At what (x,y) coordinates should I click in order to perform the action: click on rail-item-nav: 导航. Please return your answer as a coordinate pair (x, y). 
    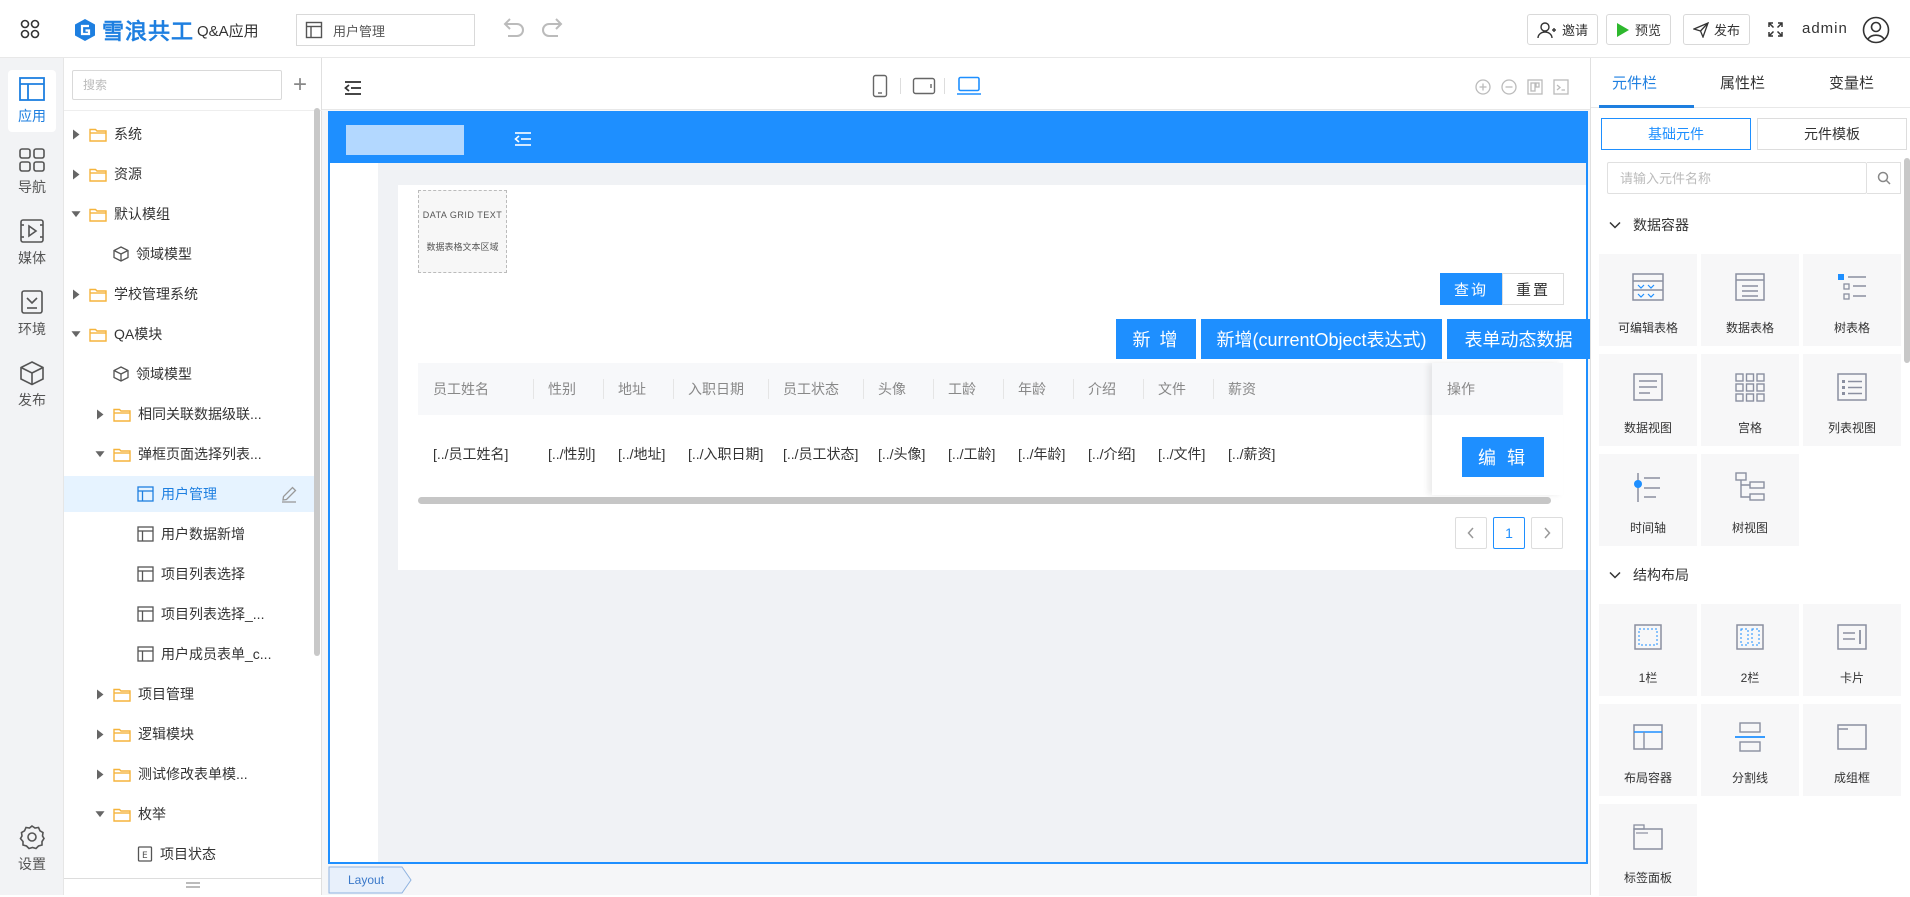
    Looking at the image, I should click on (32, 172).